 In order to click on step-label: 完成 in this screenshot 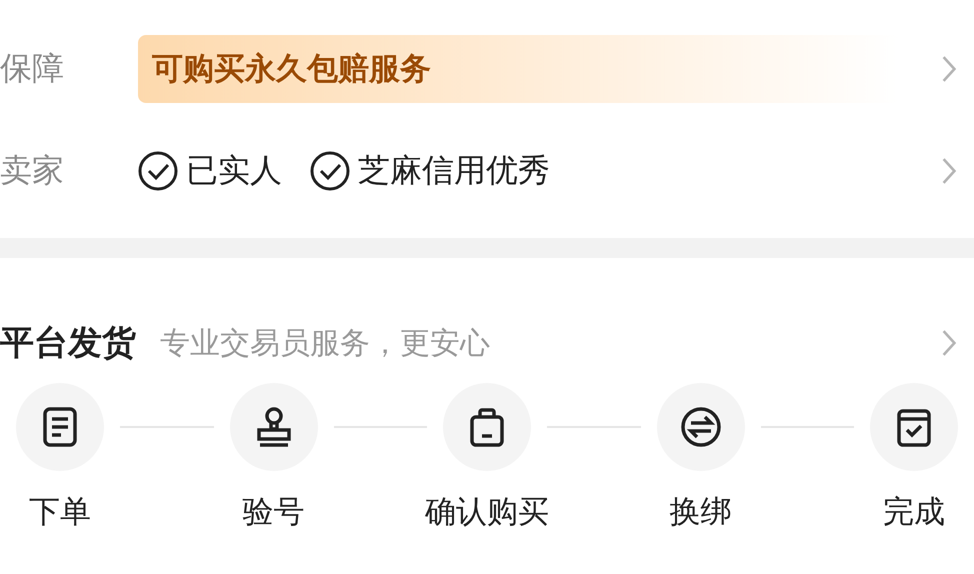, I will do `click(914, 512)`.